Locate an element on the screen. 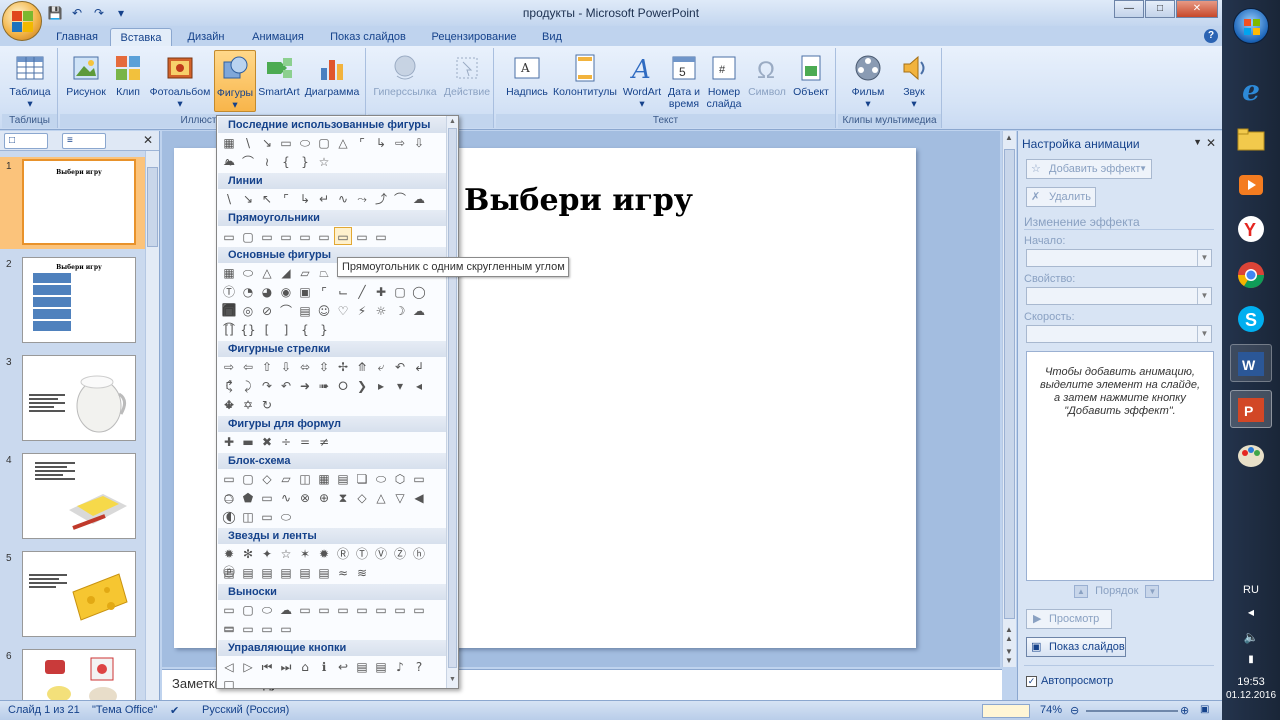  action-sound-icon: ♪ is located at coordinates (400, 667).